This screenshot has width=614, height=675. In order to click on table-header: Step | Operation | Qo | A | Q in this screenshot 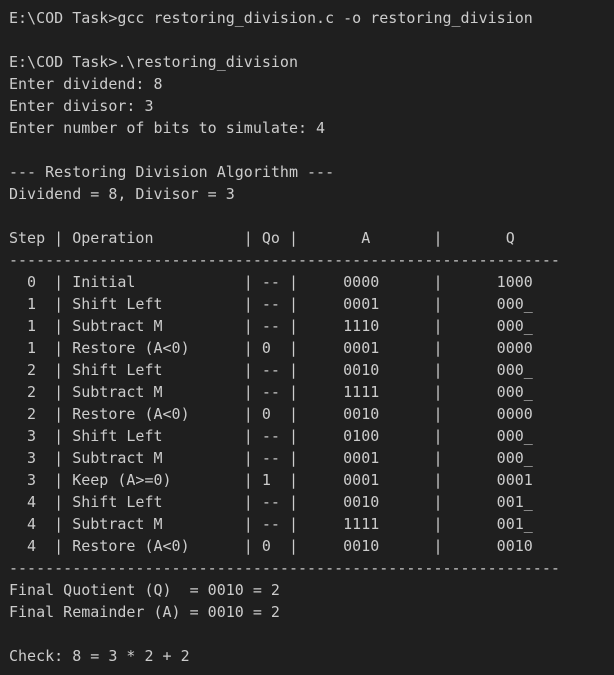, I will do `click(262, 238)`.